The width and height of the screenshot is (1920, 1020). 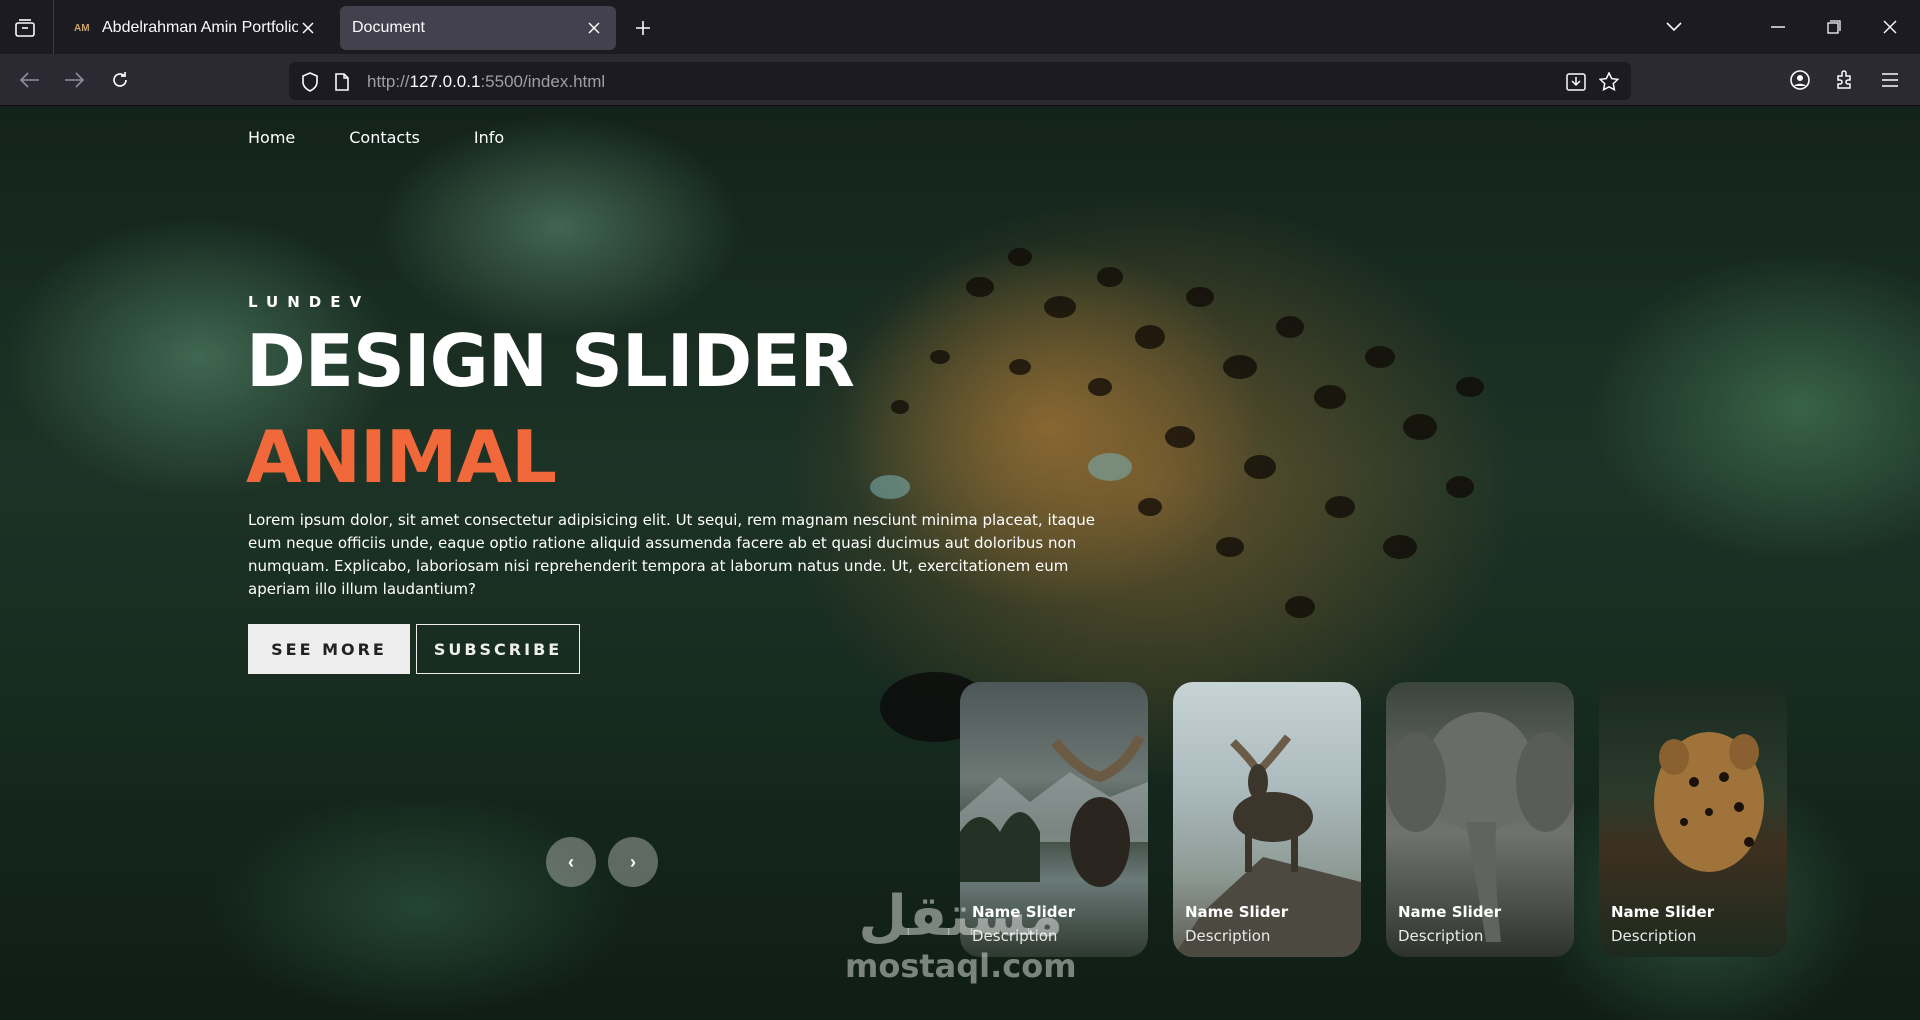 I want to click on minimize-icon, so click(x=1778, y=27).